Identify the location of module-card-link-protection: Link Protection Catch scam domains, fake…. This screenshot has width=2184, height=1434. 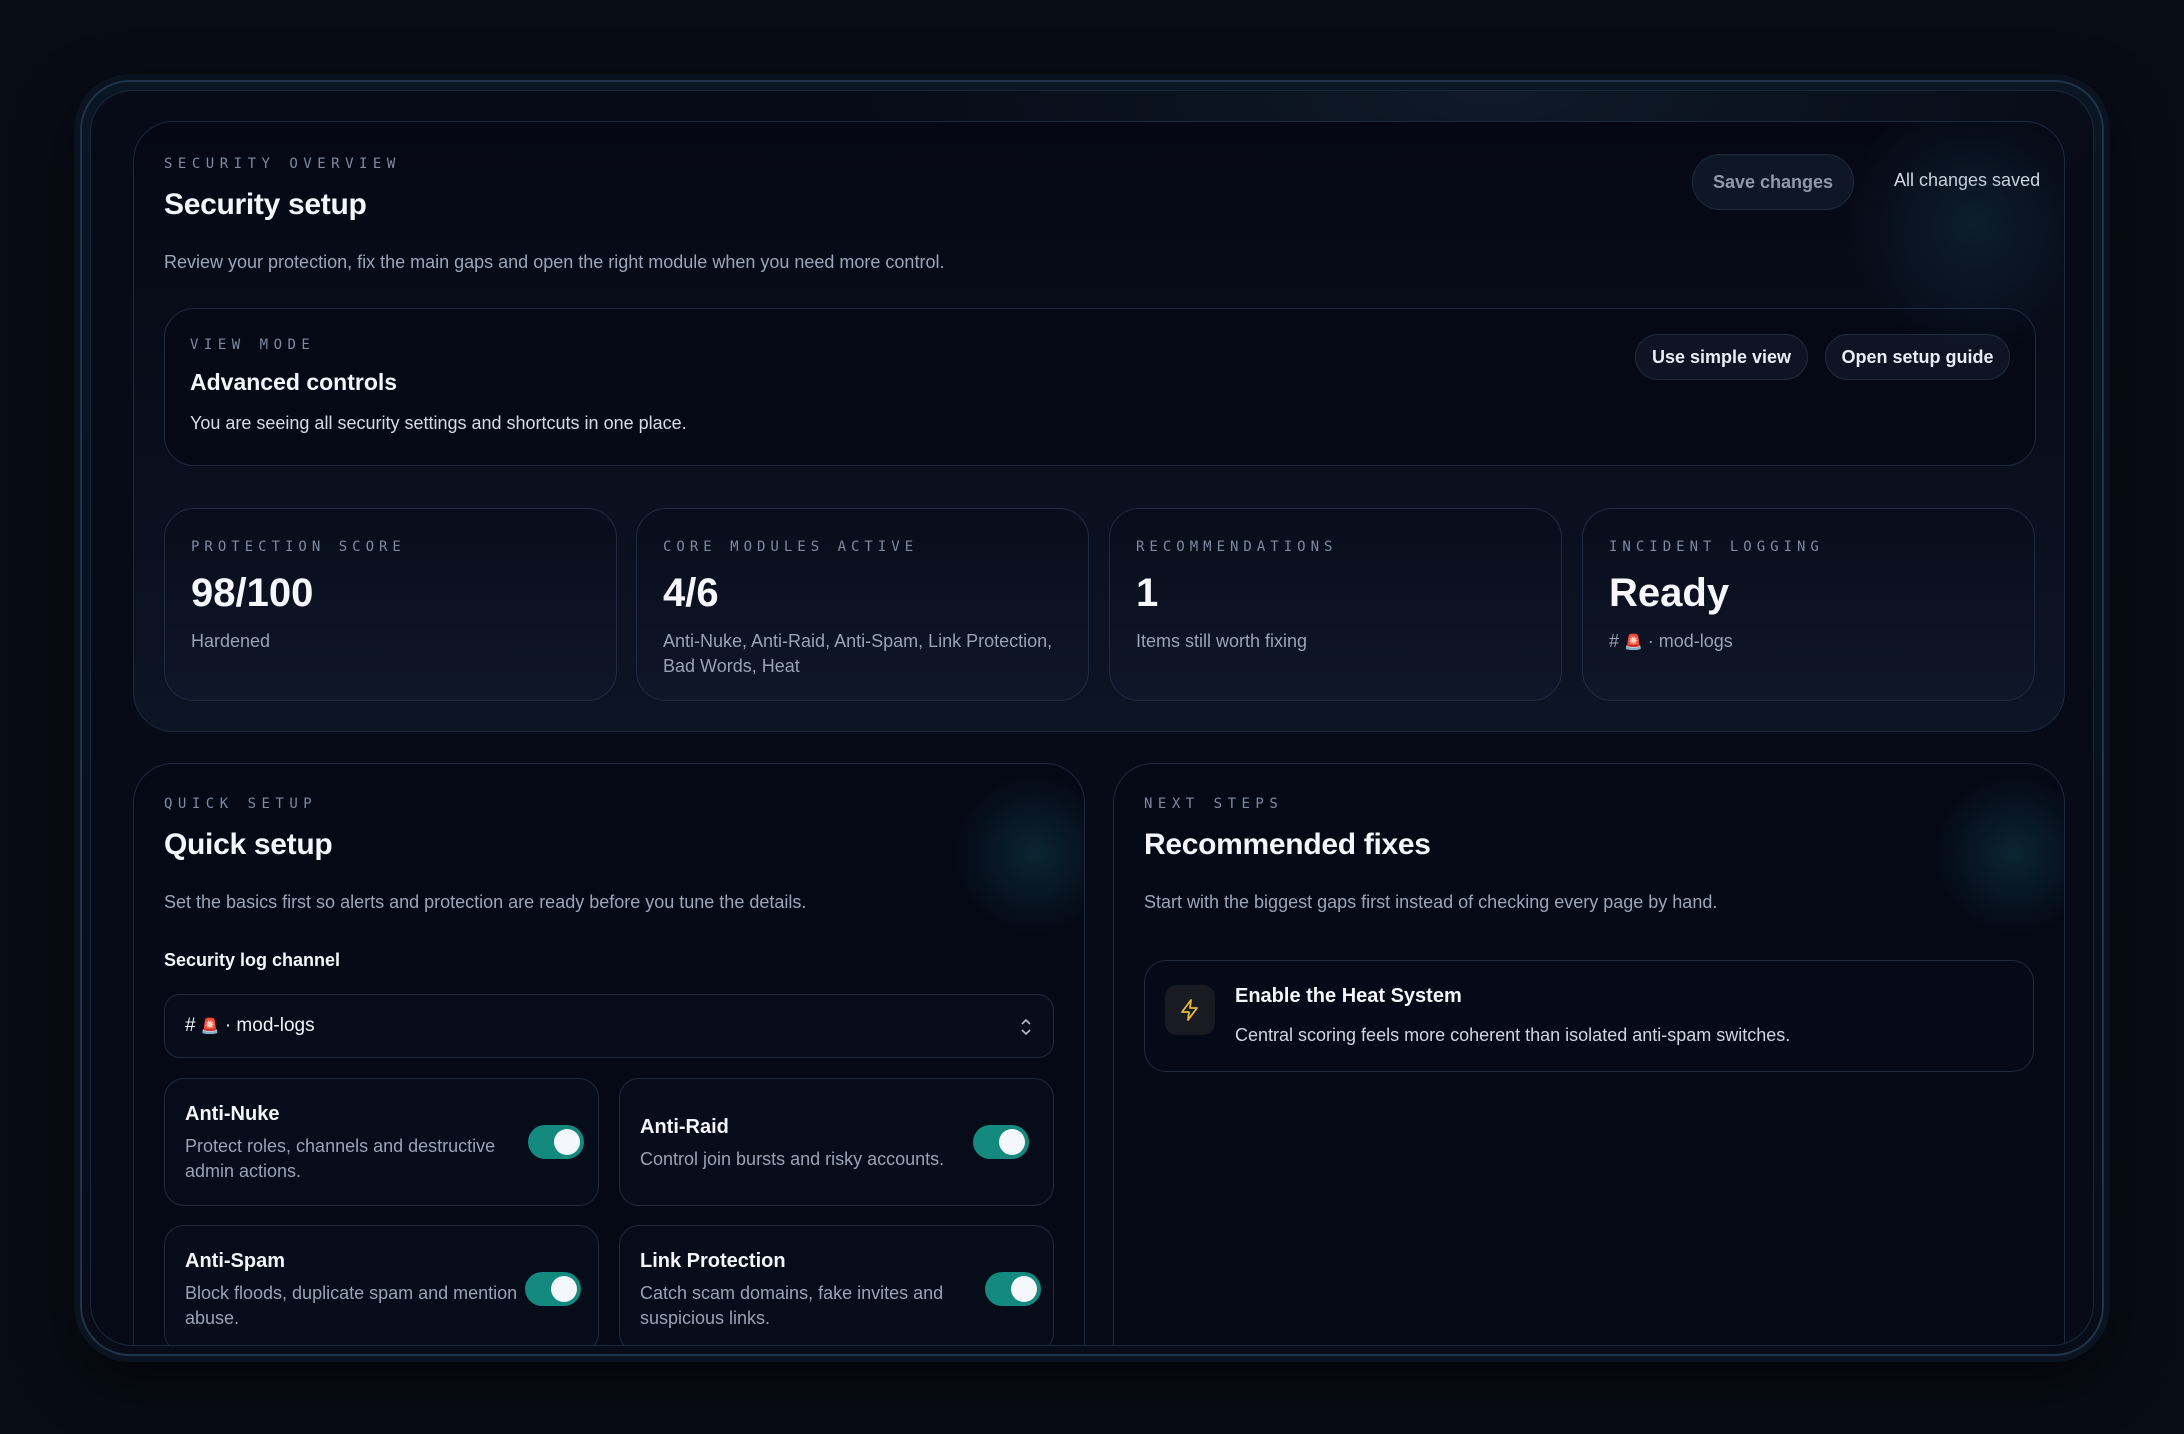
(836, 1285).